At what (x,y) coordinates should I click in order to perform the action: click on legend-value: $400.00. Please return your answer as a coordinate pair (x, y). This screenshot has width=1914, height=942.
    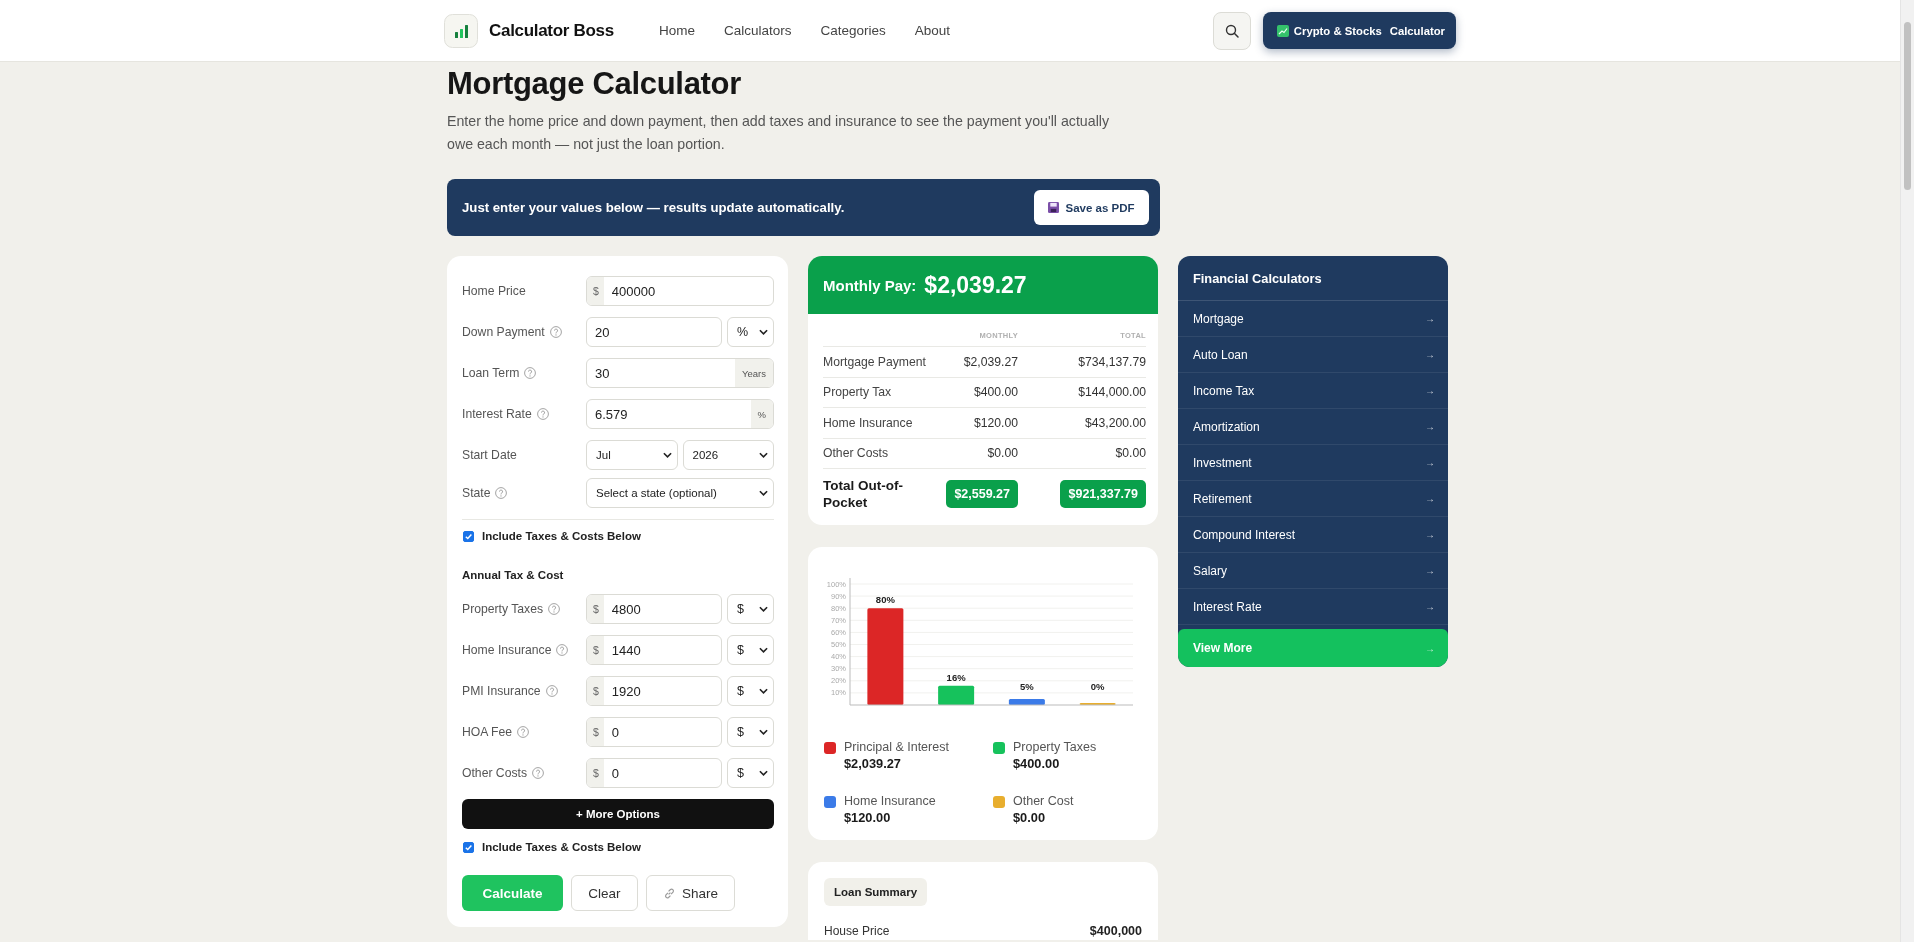
    Looking at the image, I should click on (1037, 764).